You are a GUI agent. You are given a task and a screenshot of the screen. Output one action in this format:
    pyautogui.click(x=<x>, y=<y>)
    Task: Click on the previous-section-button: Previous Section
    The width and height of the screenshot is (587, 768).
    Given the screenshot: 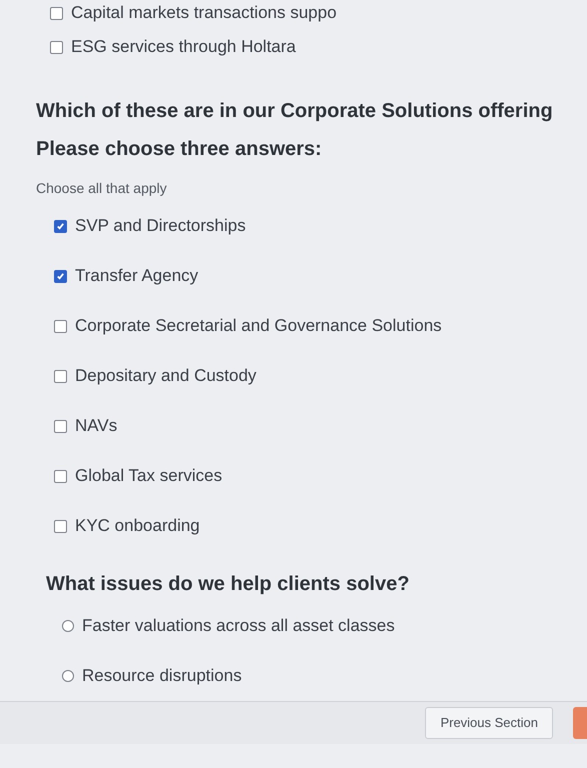 What is the action you would take?
    pyautogui.click(x=489, y=723)
    